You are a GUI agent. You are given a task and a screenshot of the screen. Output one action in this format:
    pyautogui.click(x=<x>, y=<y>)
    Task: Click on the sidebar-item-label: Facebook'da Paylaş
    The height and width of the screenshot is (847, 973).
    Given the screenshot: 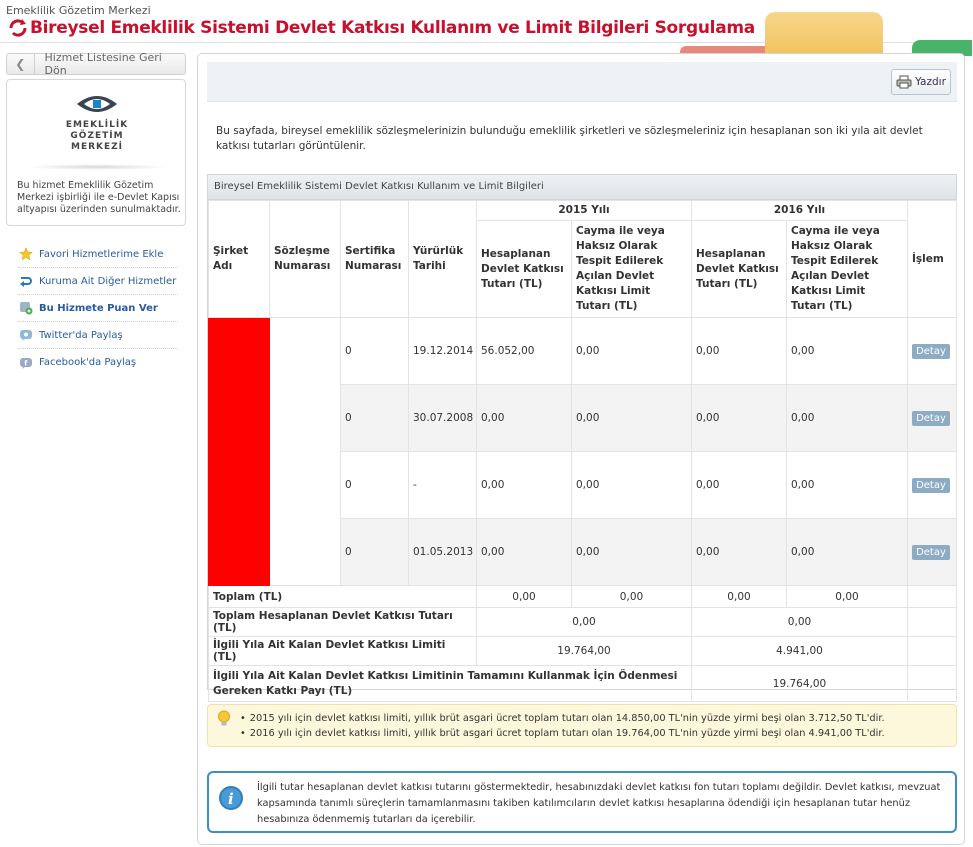 What is the action you would take?
    pyautogui.click(x=88, y=362)
    